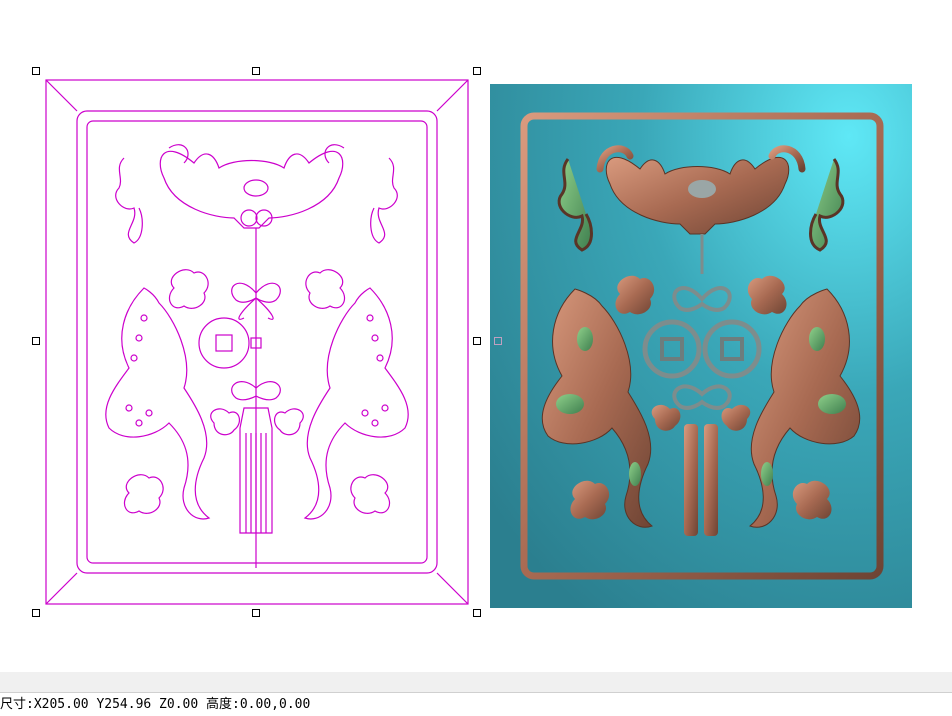 Image resolution: width=952 pixels, height=716 pixels. I want to click on height-label: 高度:, so click(223, 704).